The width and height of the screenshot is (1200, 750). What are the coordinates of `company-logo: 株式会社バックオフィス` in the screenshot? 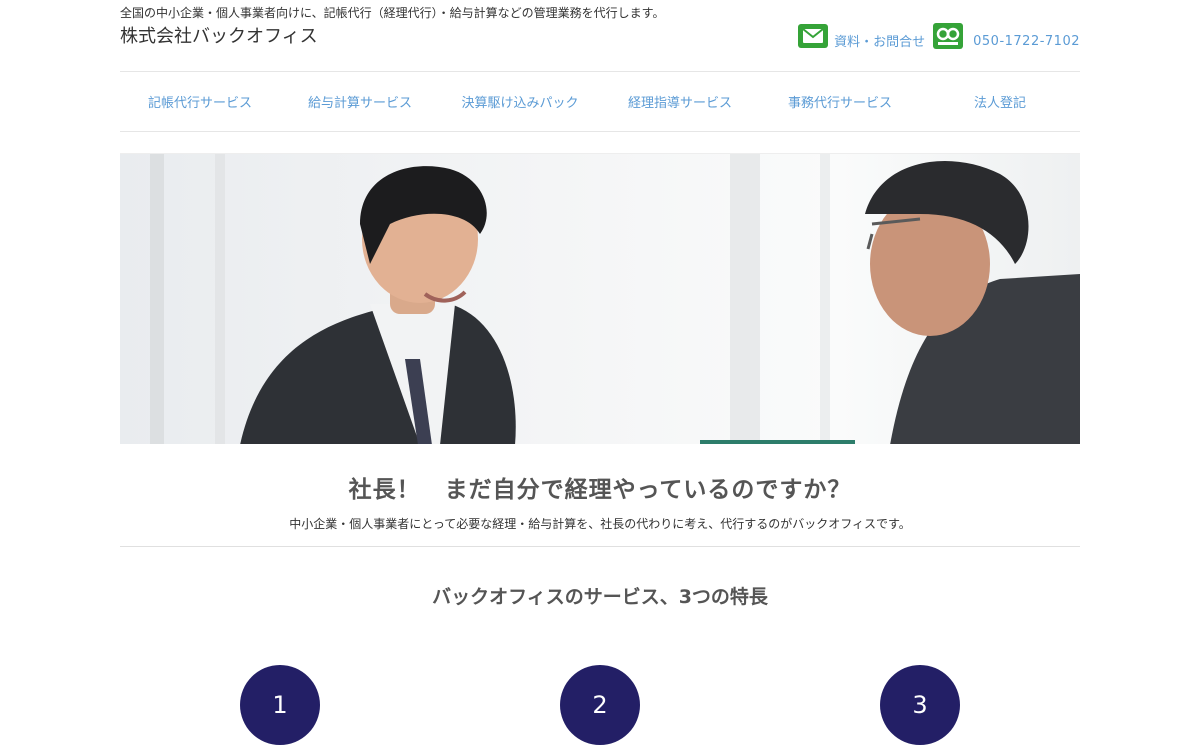 It's located at (219, 35).